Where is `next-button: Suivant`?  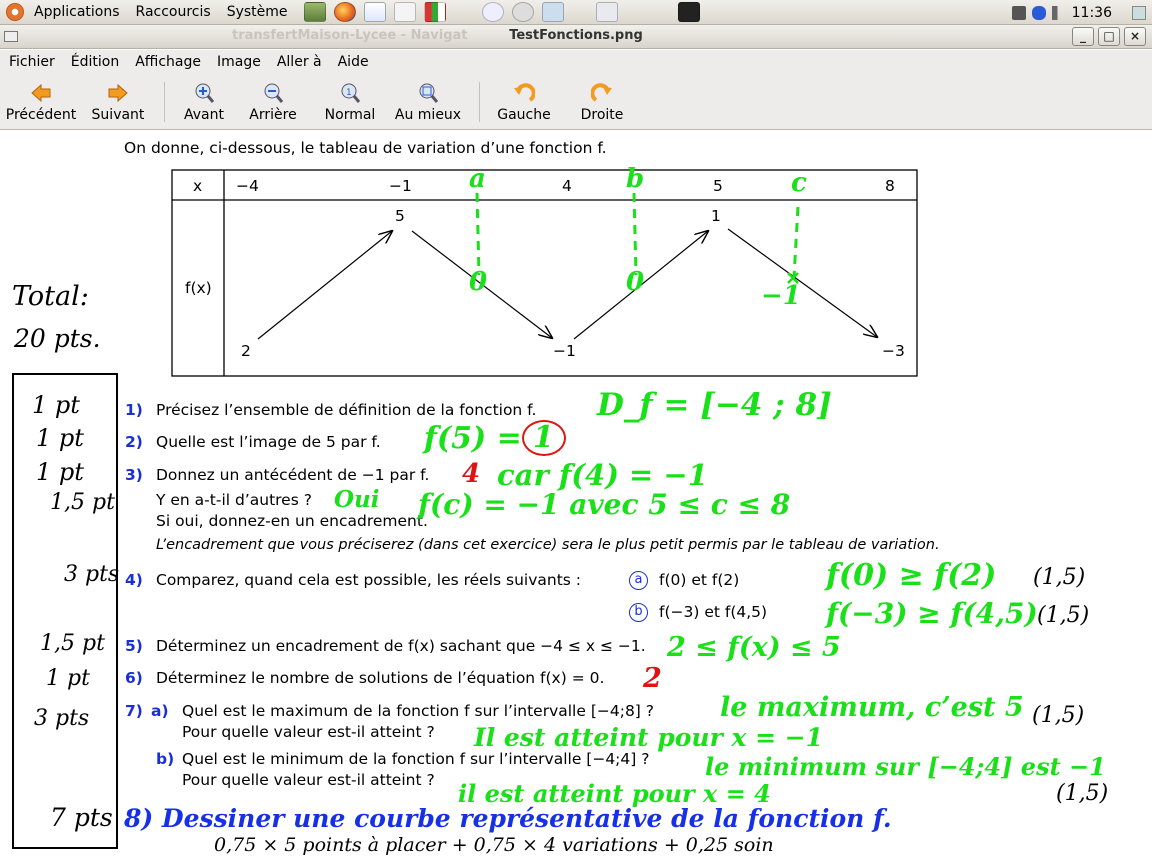
next-button: Suivant is located at coordinates (118, 102).